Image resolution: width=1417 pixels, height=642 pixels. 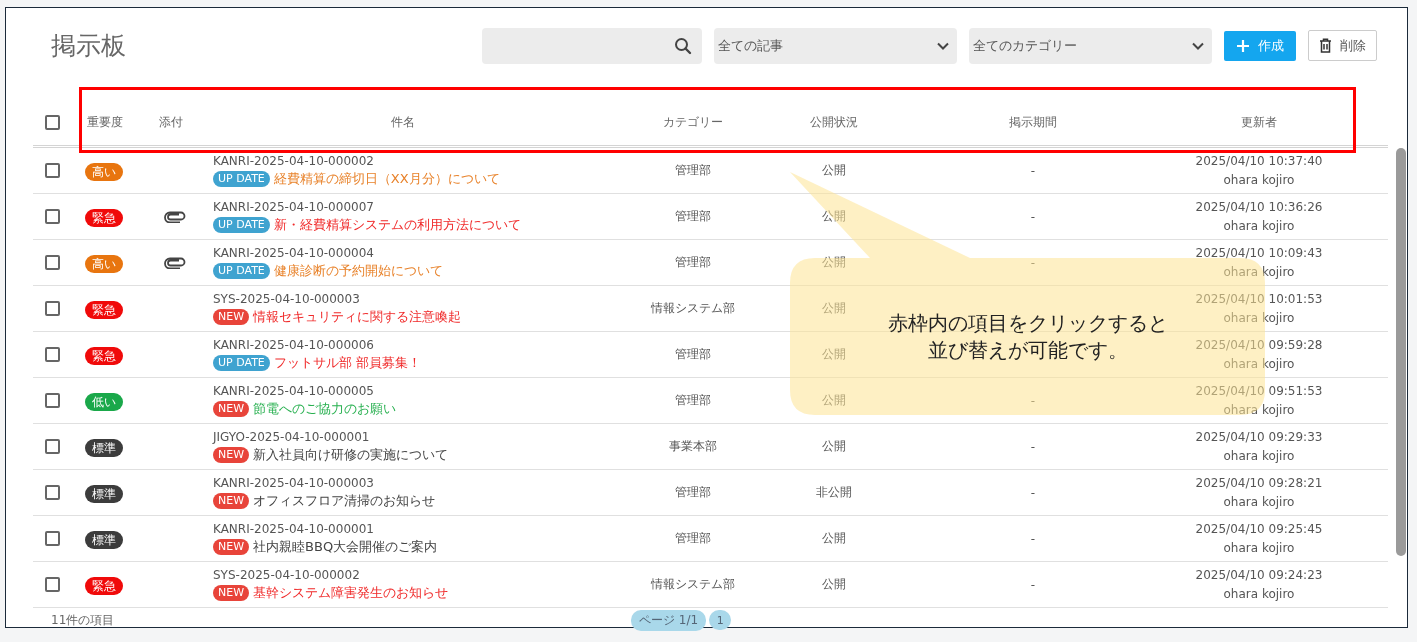 What do you see at coordinates (294, 161) in the screenshot?
I see `article-id: KANRI-2025-04-10-000002` at bounding box center [294, 161].